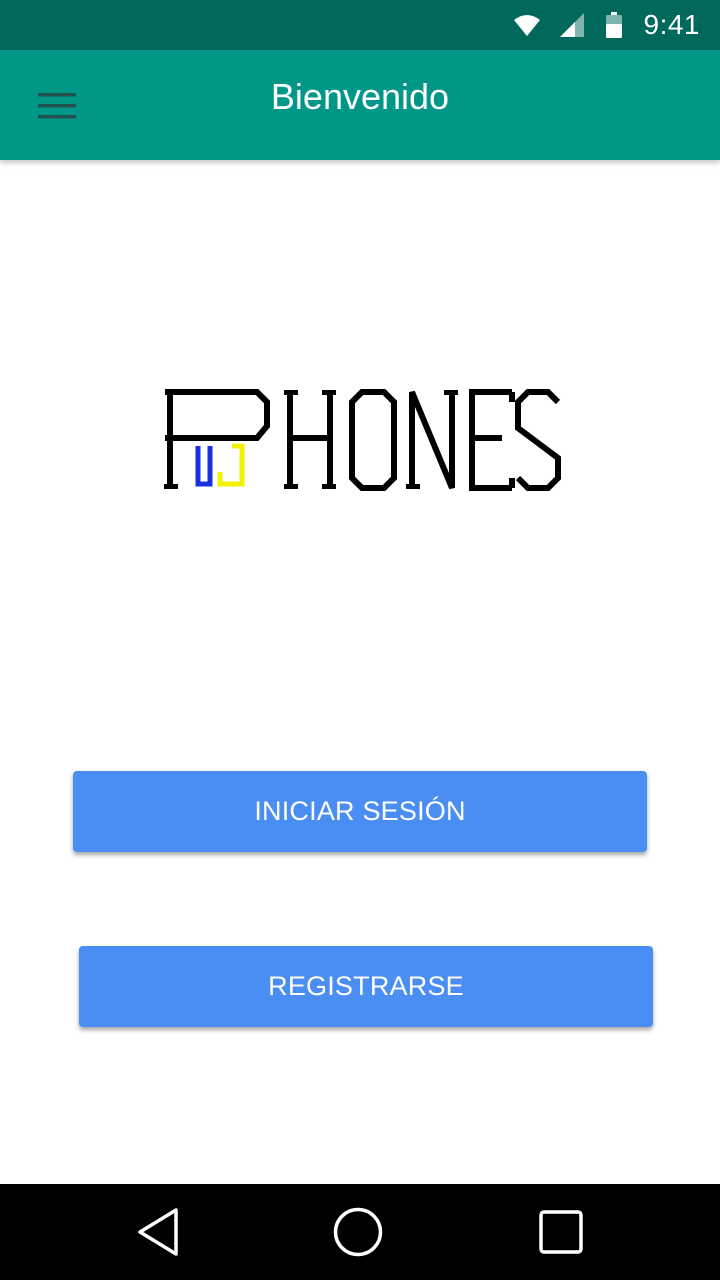  I want to click on status-icons: 9:41, so click(607, 25).